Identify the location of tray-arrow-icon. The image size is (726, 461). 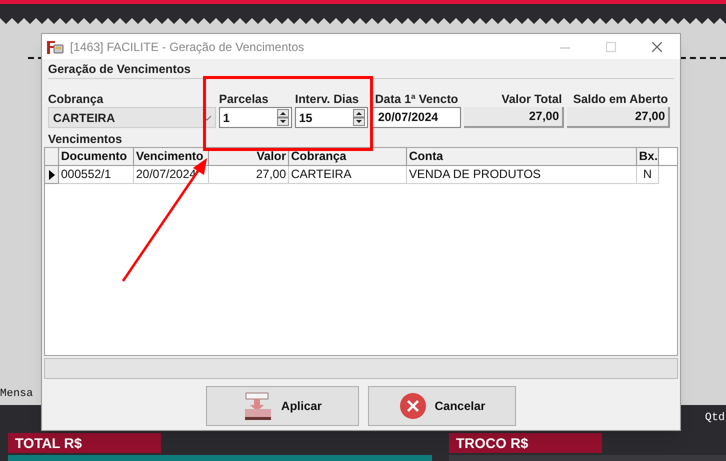
(258, 406).